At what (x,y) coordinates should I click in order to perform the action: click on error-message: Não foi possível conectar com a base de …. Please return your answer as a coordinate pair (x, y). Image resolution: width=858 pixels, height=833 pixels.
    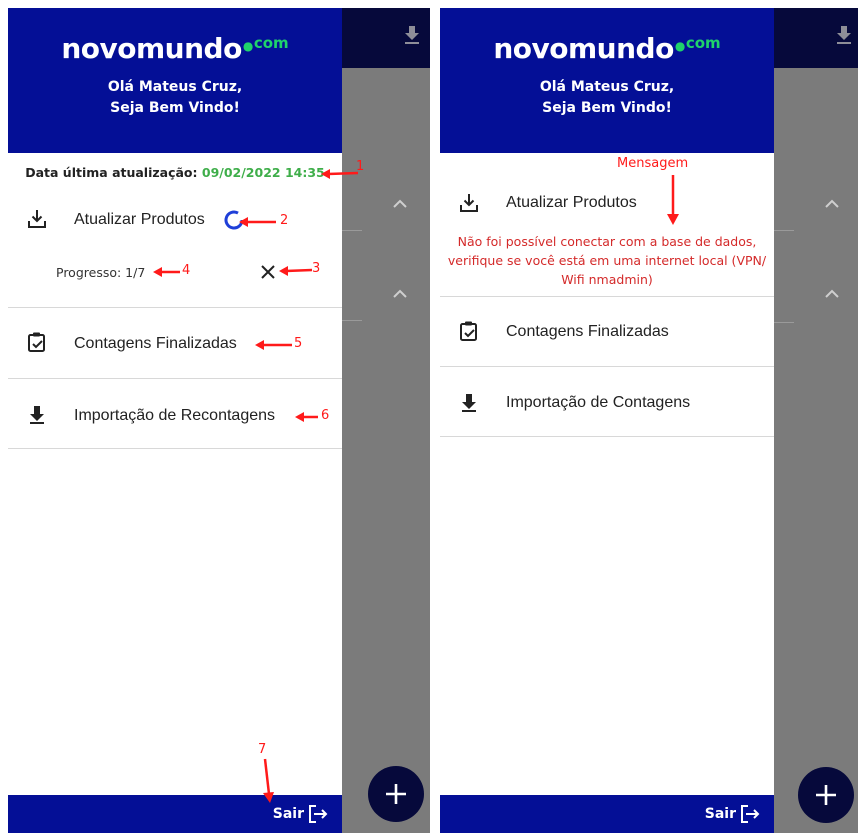
    Looking at the image, I should click on (607, 260).